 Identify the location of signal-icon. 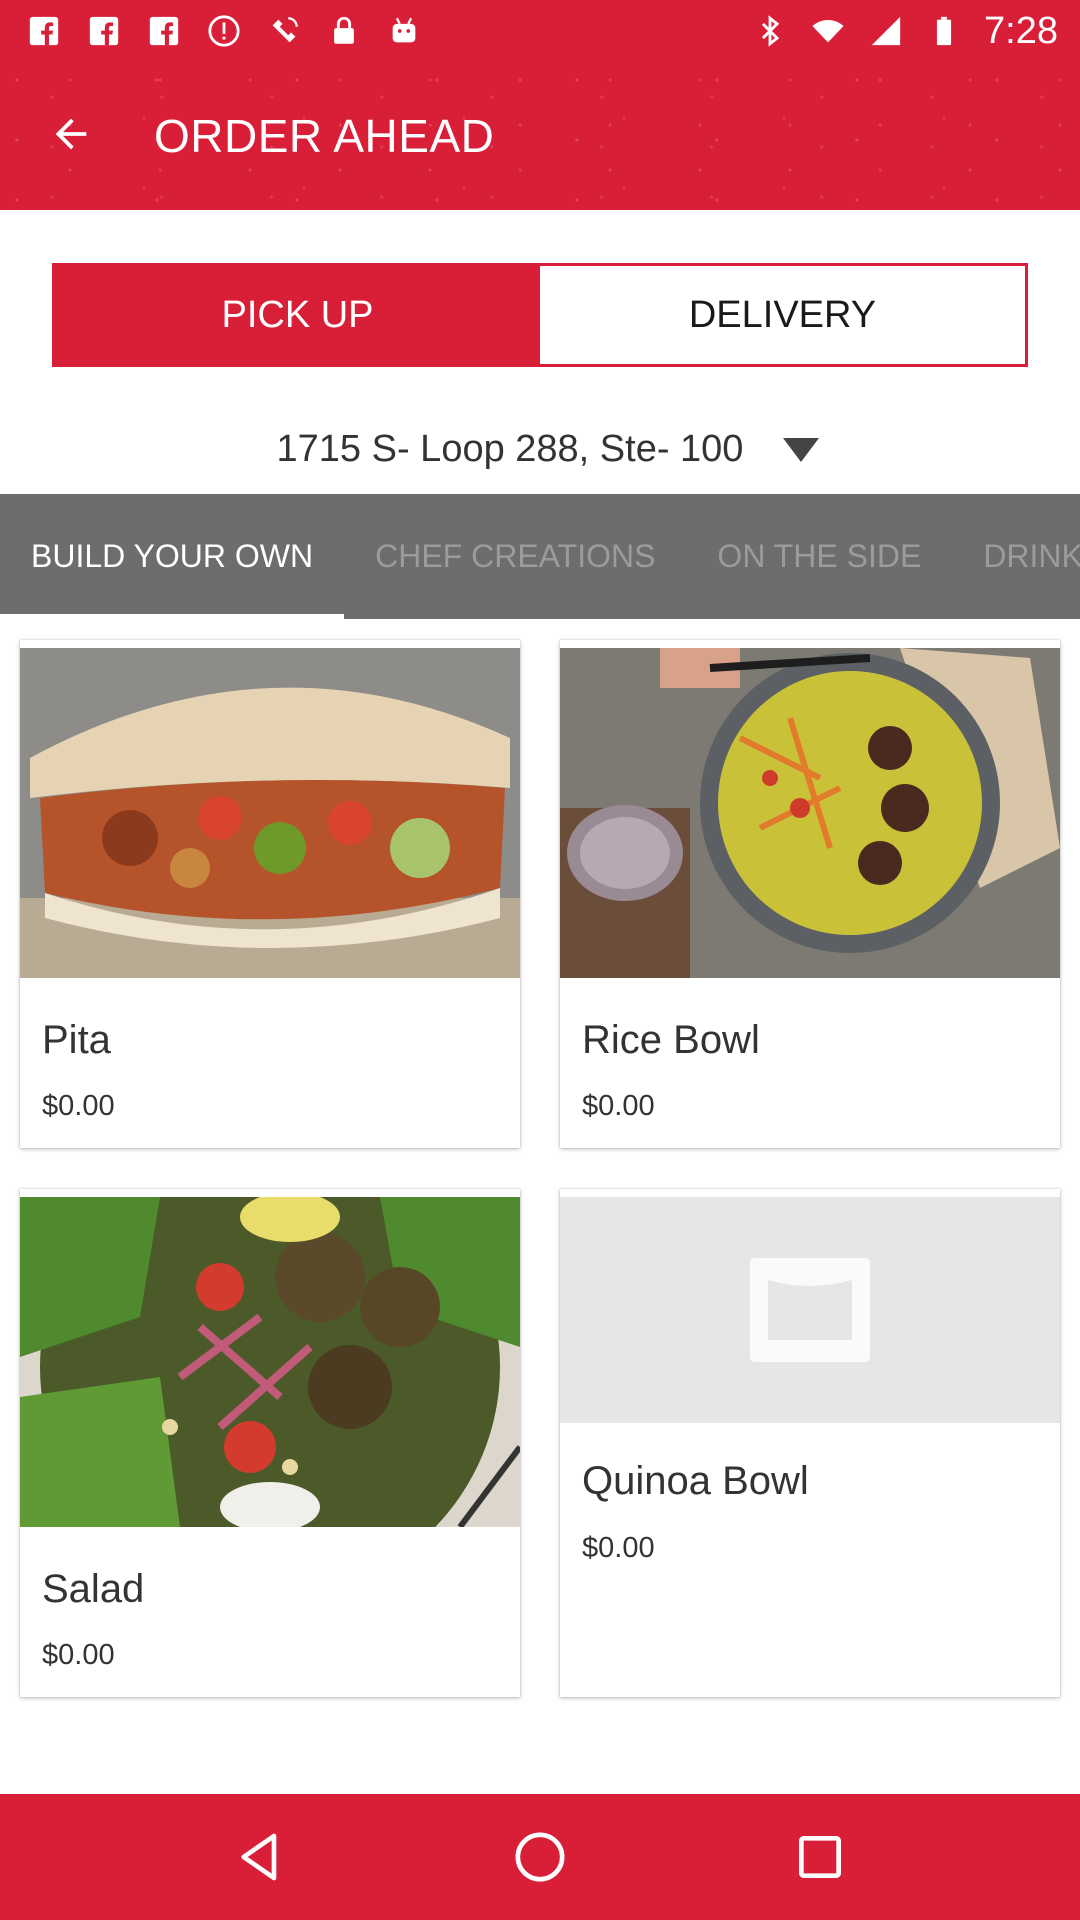
(886, 31).